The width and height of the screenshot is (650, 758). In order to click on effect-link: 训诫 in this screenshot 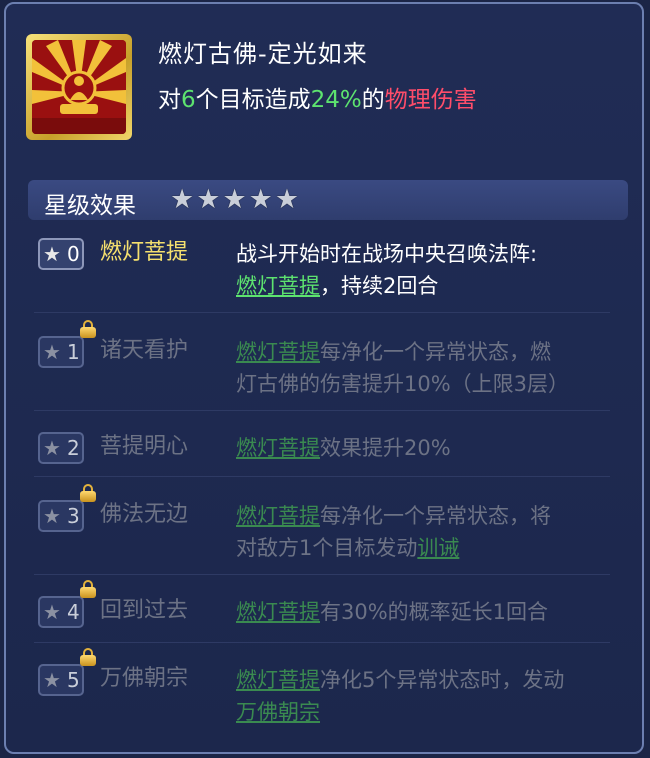, I will do `click(438, 548)`.